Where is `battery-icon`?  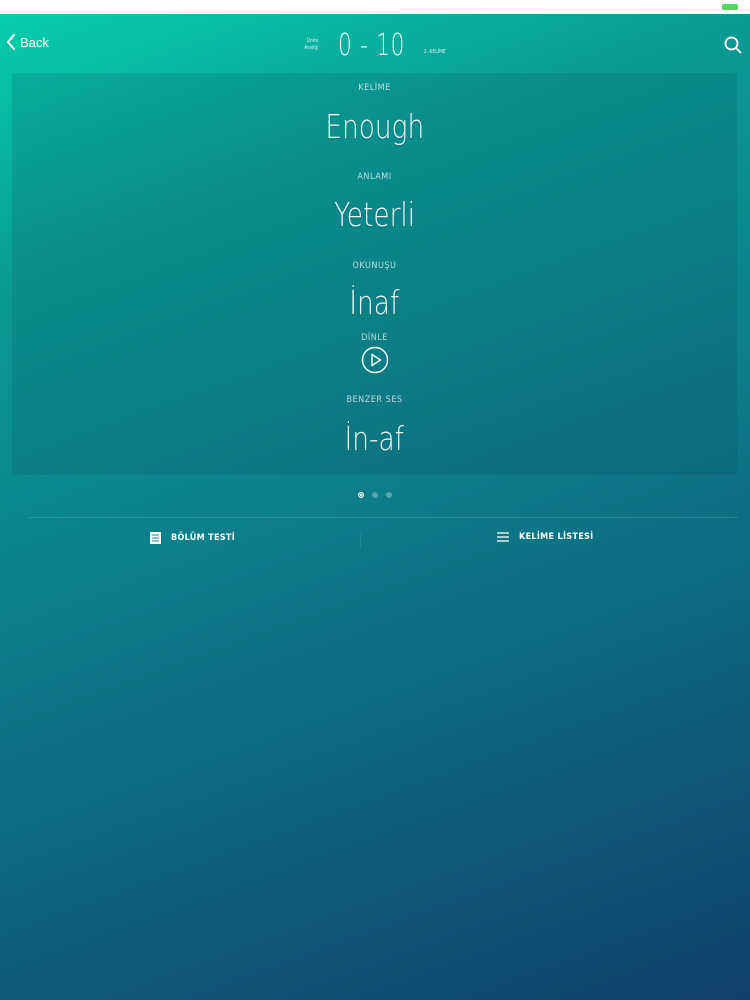 battery-icon is located at coordinates (730, 7).